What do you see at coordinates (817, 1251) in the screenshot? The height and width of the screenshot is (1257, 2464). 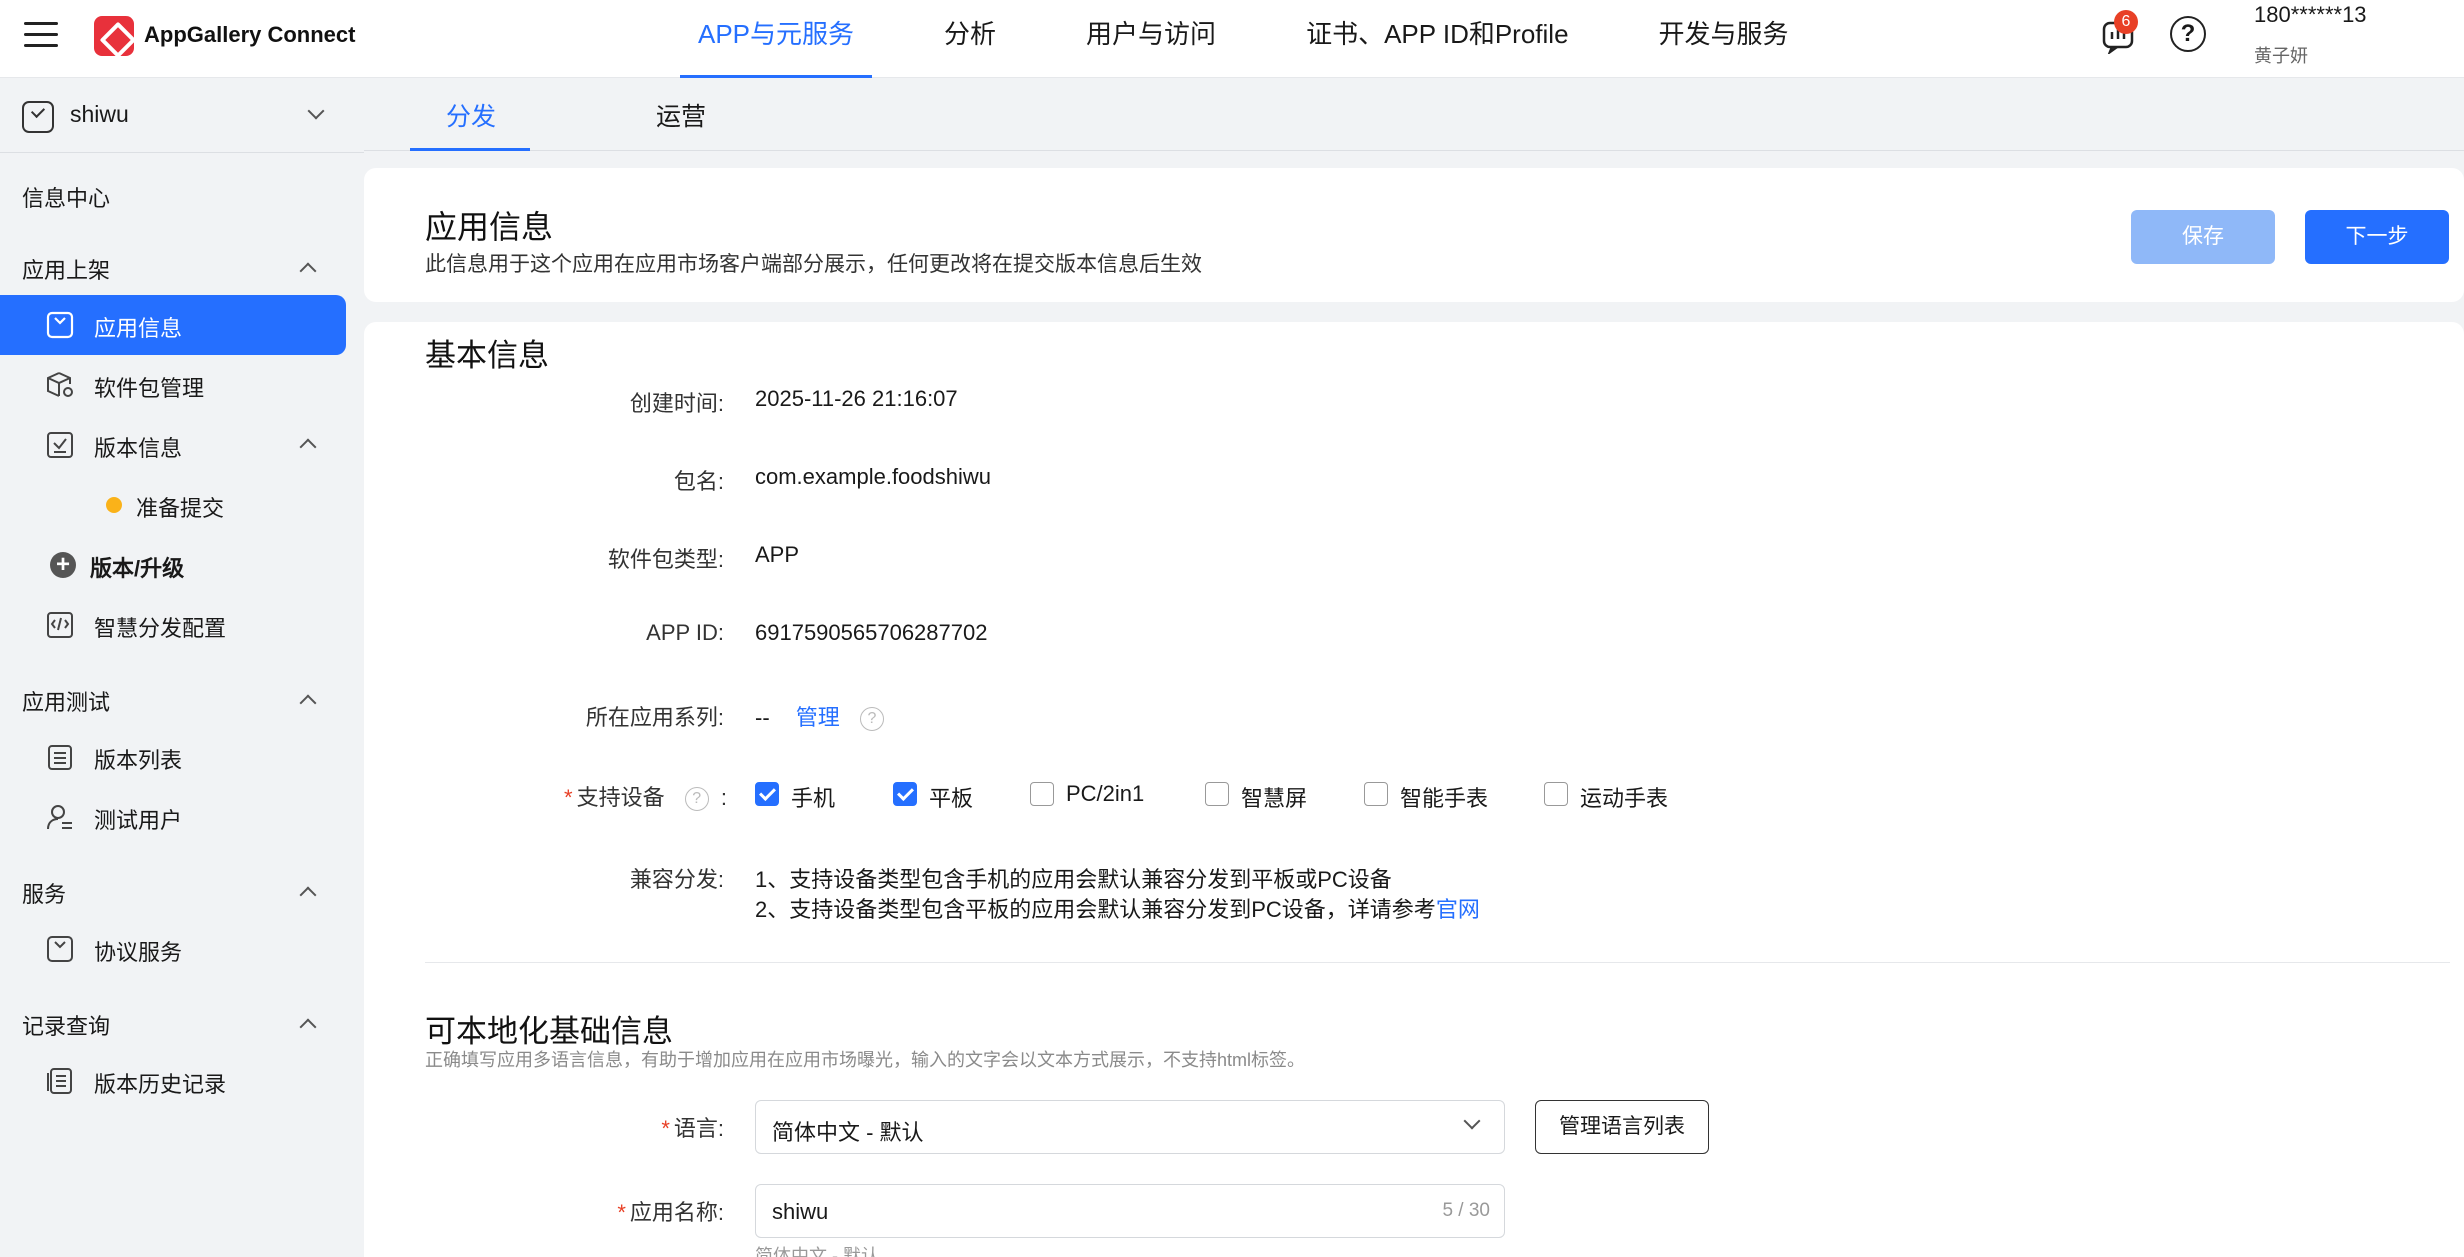 I see `app-name-lang-hint: 简体中文 - 默认` at bounding box center [817, 1251].